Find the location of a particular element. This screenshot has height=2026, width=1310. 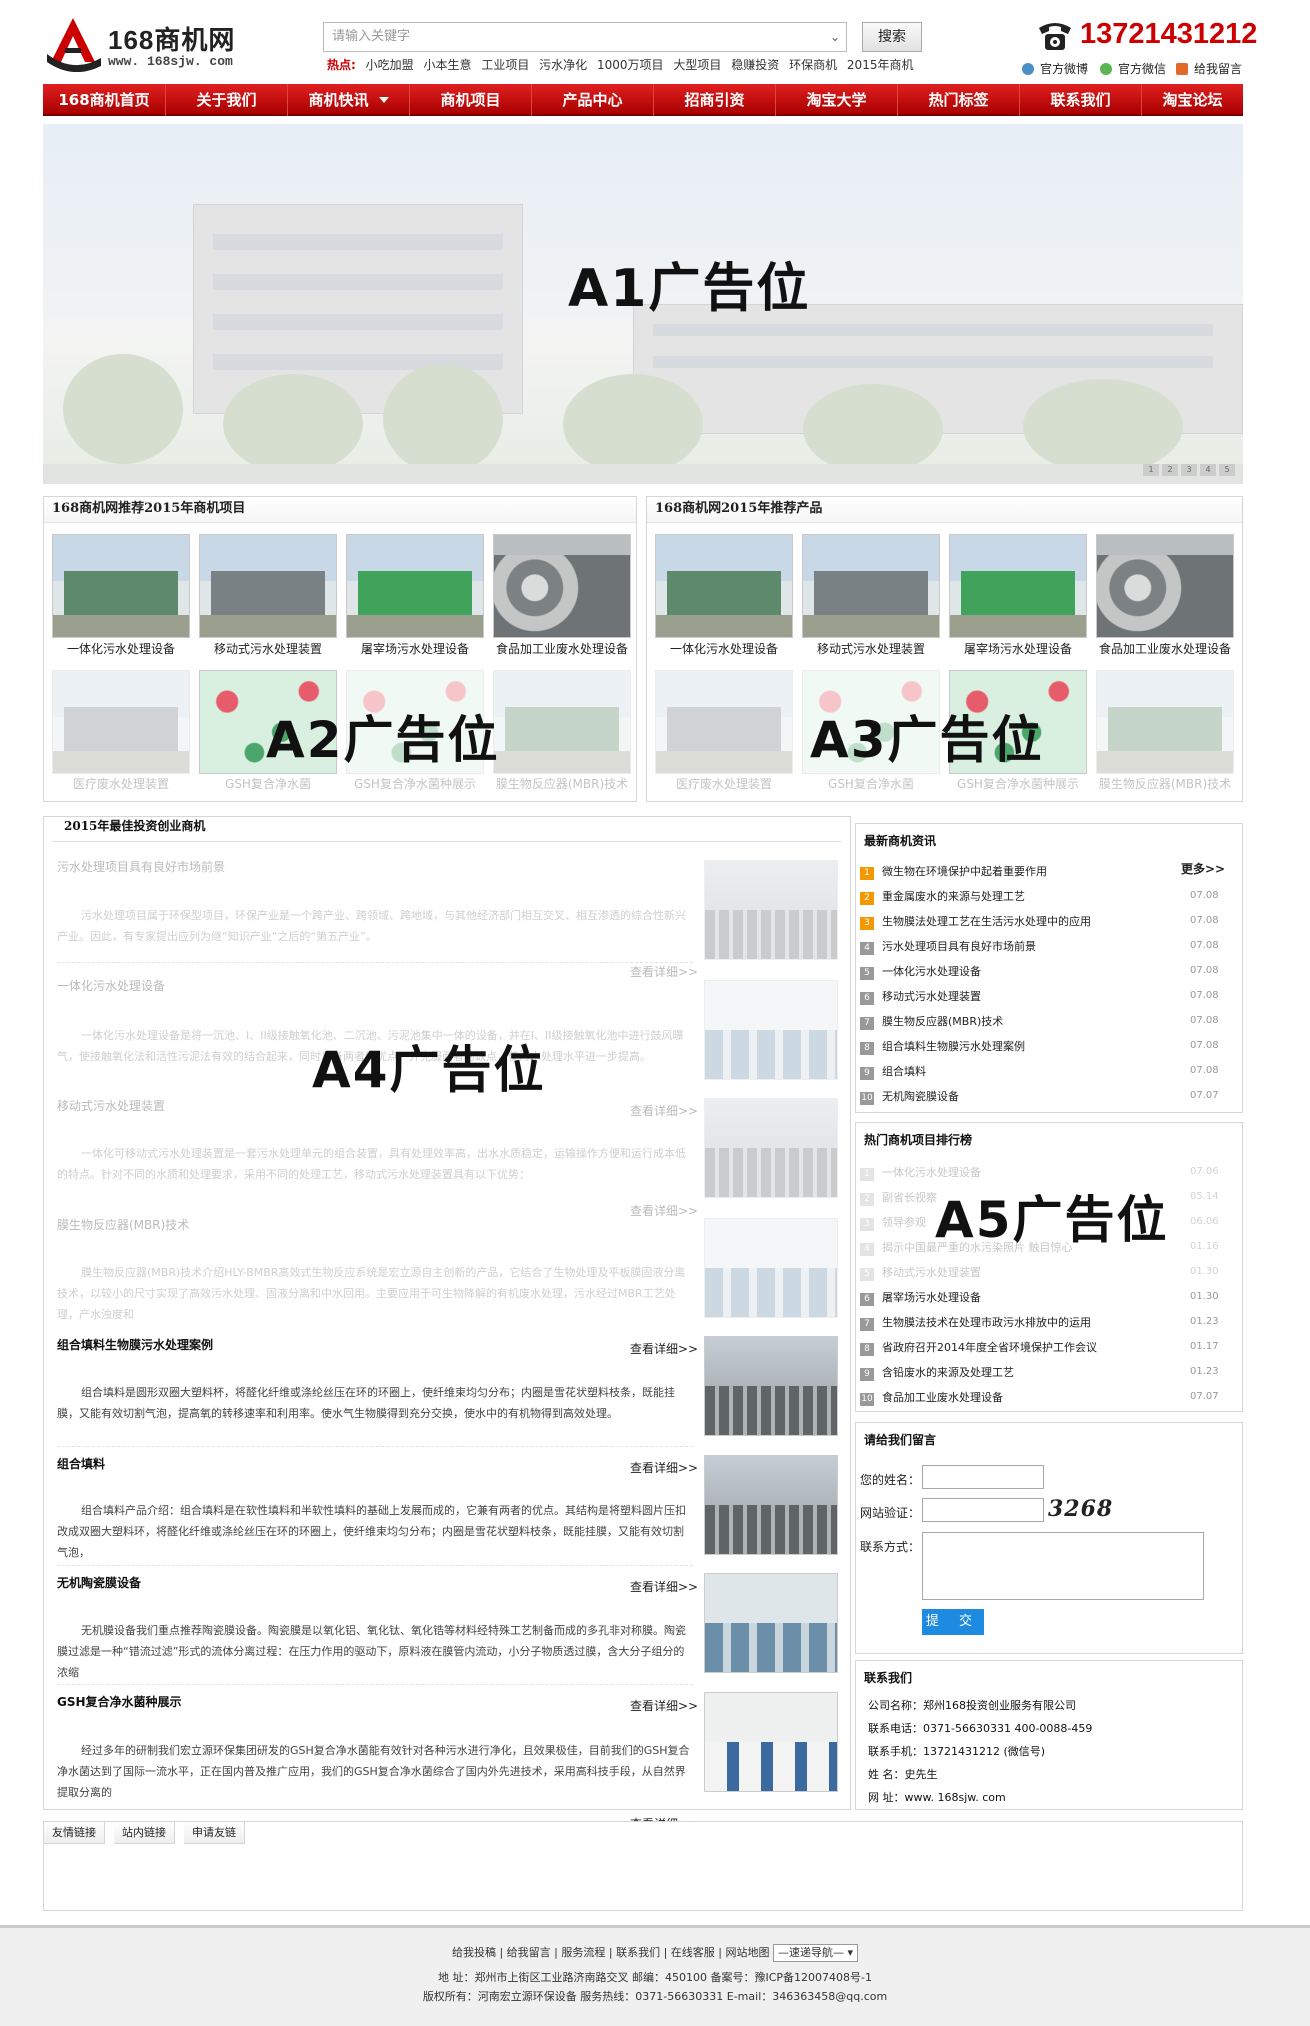

tab-apply-link: 申请友链 is located at coordinates (214, 1833).